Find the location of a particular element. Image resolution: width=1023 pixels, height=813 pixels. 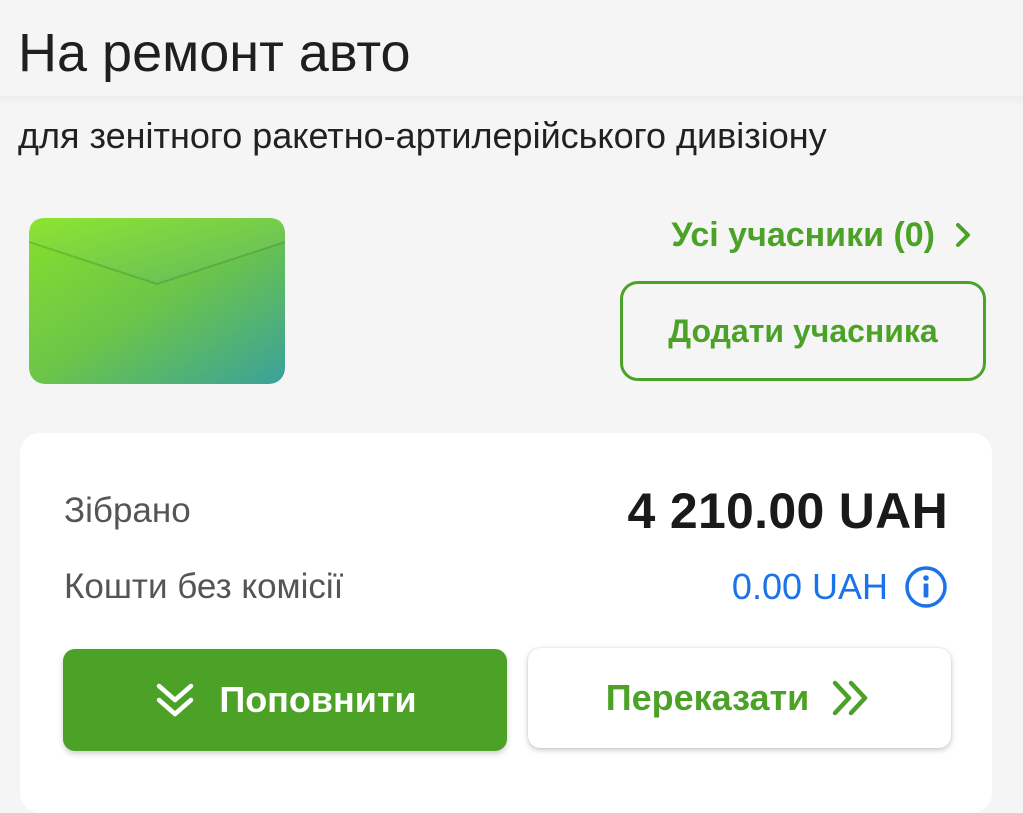

fee-free-label: Кошти без комісії is located at coordinates (204, 586).